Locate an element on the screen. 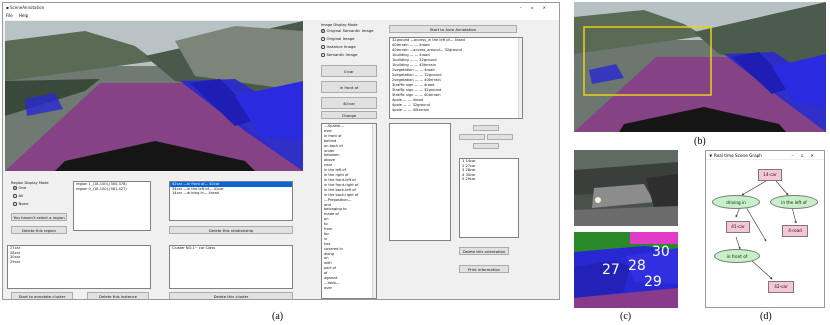 This screenshot has height=325, width=830. subject-button: 0:car is located at coordinates (349, 71).